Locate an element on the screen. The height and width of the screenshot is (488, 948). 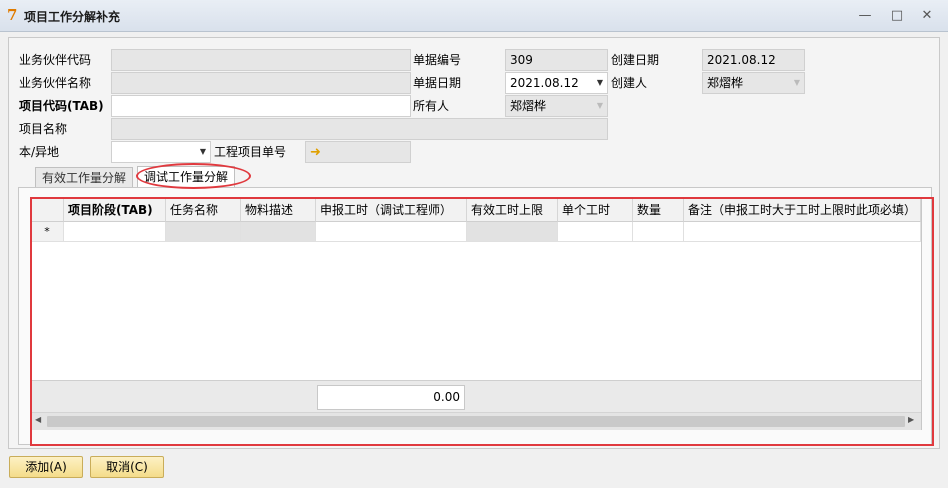
project-order-field: ➜ is located at coordinates (358, 152).